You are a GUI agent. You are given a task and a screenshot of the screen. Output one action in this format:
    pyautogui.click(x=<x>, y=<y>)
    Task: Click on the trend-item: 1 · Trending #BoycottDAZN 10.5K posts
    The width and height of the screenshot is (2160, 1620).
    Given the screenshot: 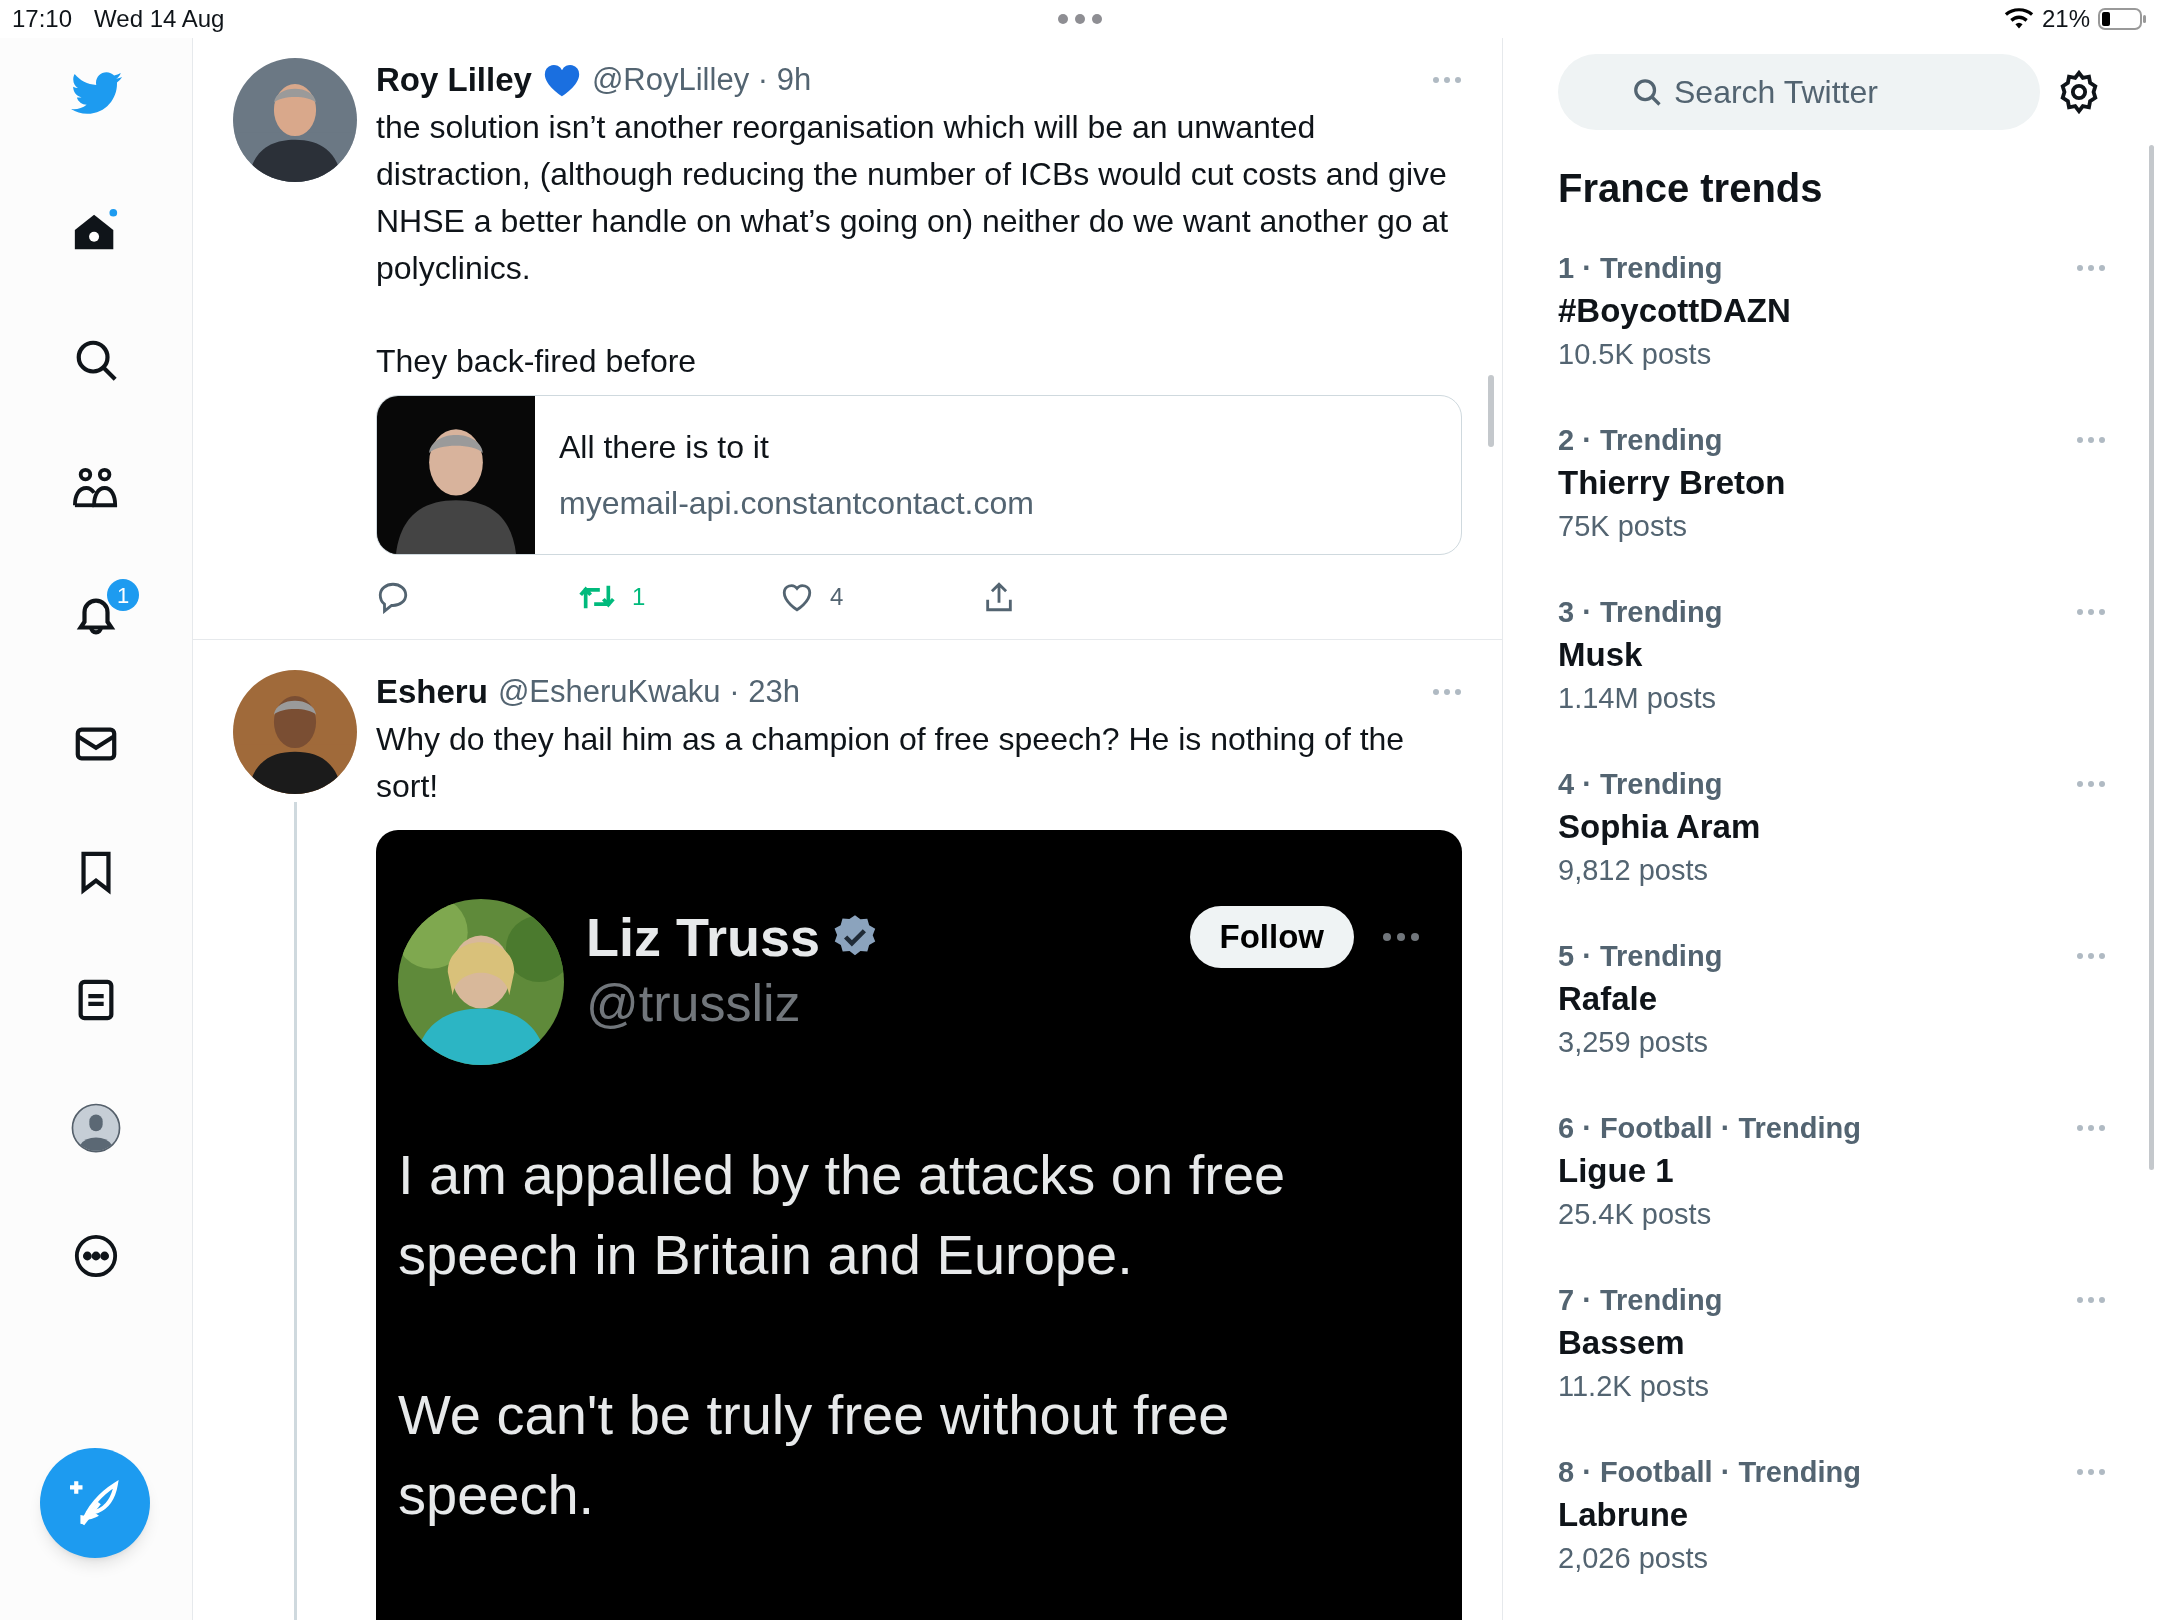 What is the action you would take?
    pyautogui.click(x=1839, y=334)
    